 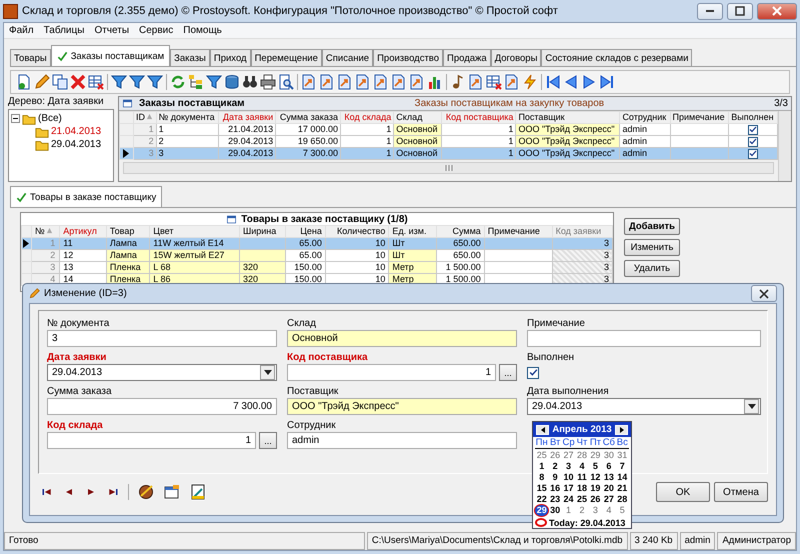 I want to click on tab: Приход, so click(x=230, y=57).